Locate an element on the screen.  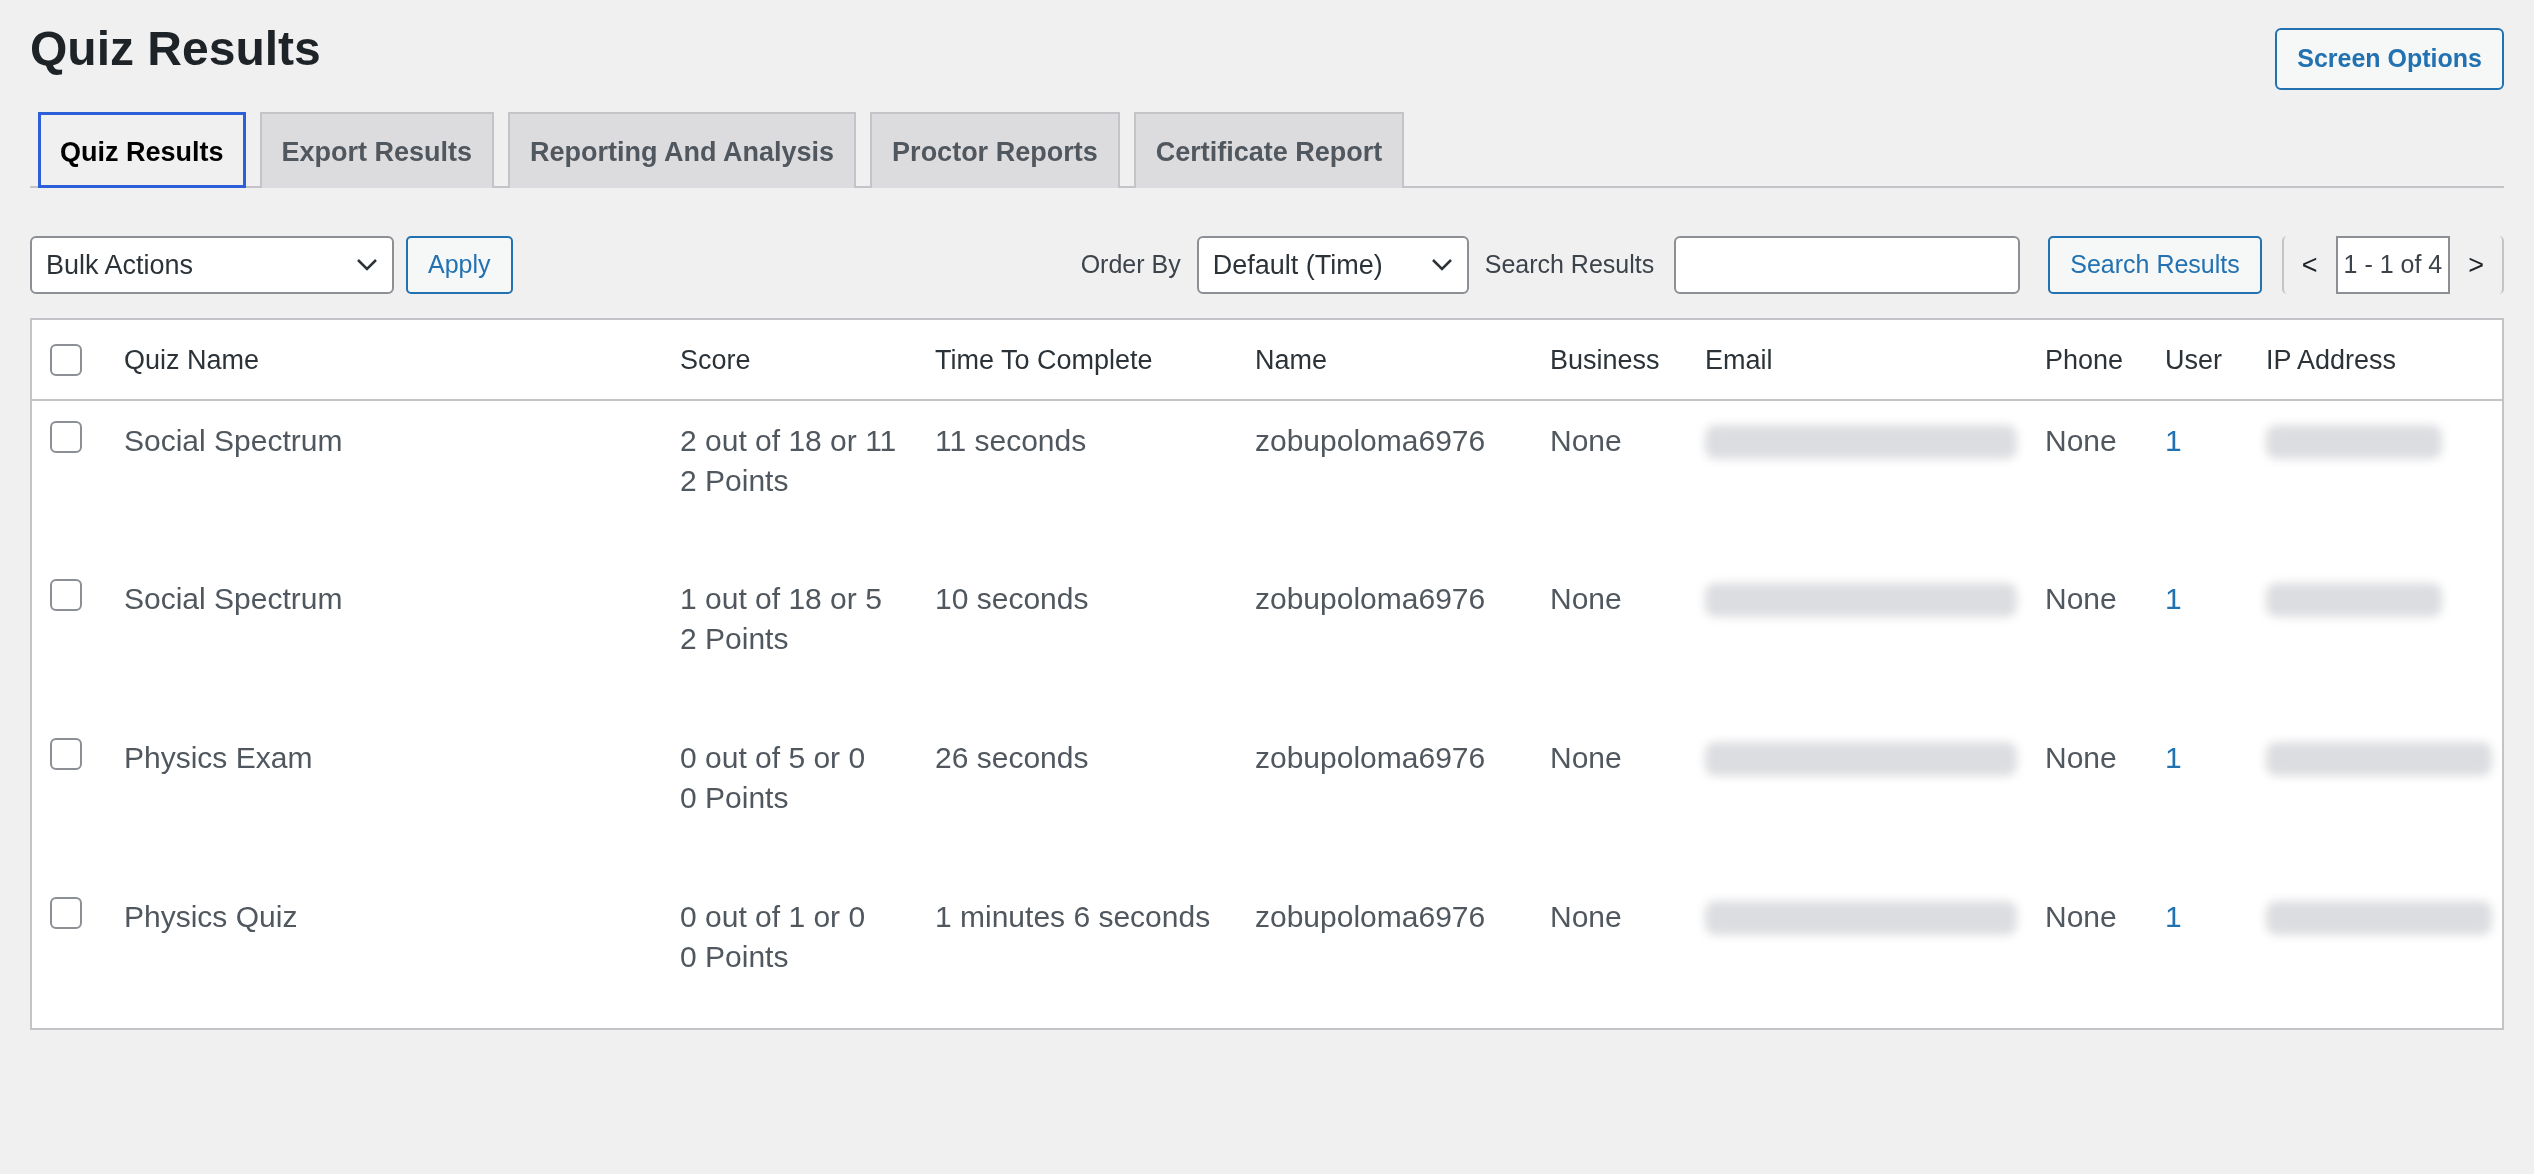
table-cell-text: Physics Quiz is located at coordinates (211, 916).